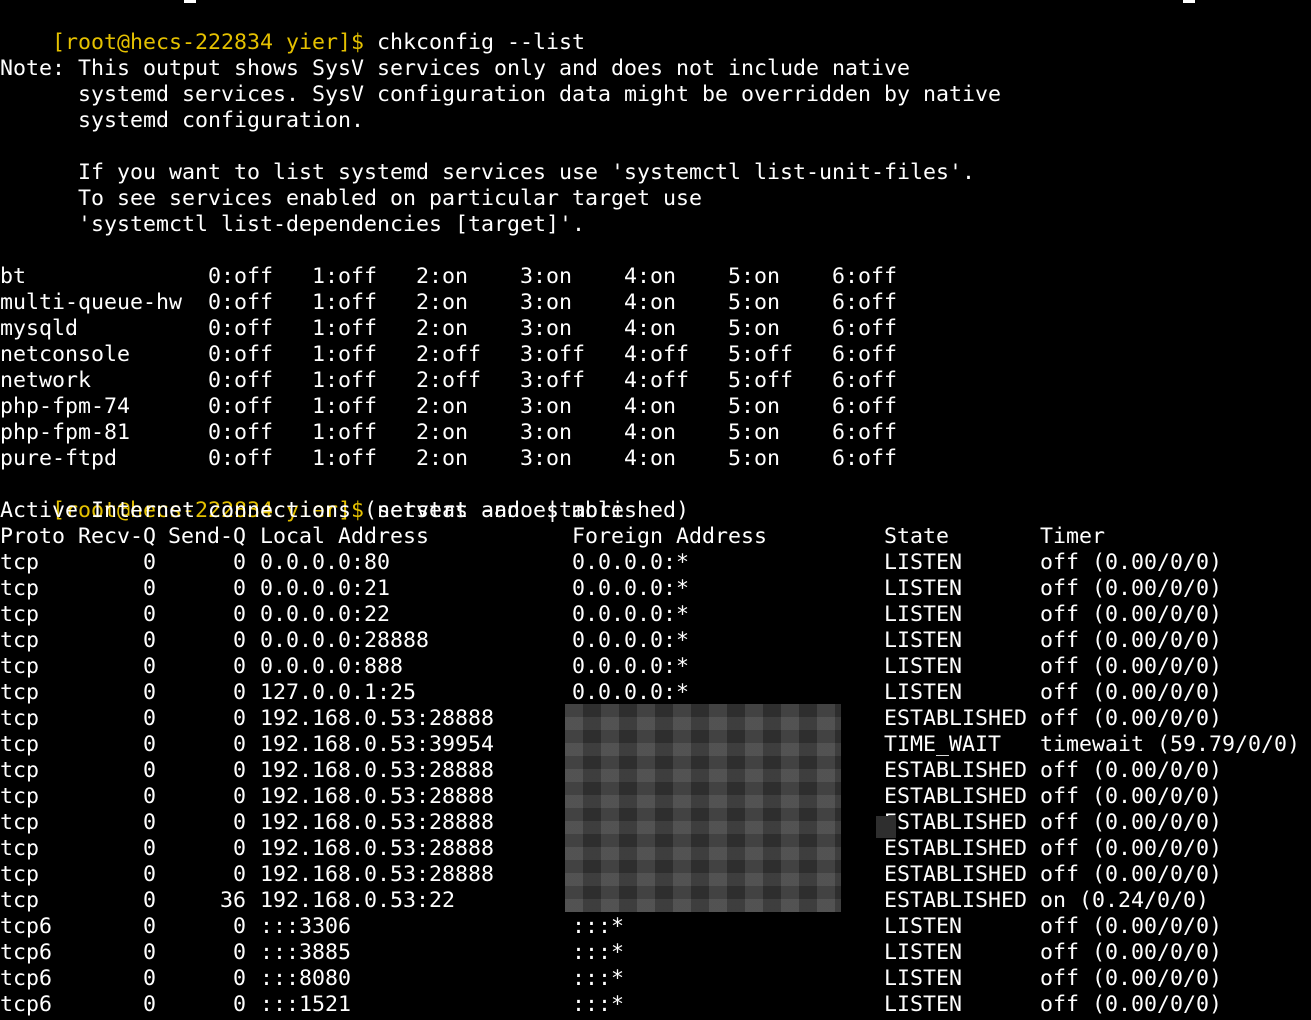 Image resolution: width=1311 pixels, height=1020 pixels. What do you see at coordinates (39, 328) in the screenshot?
I see `service-name: mysqld` at bounding box center [39, 328].